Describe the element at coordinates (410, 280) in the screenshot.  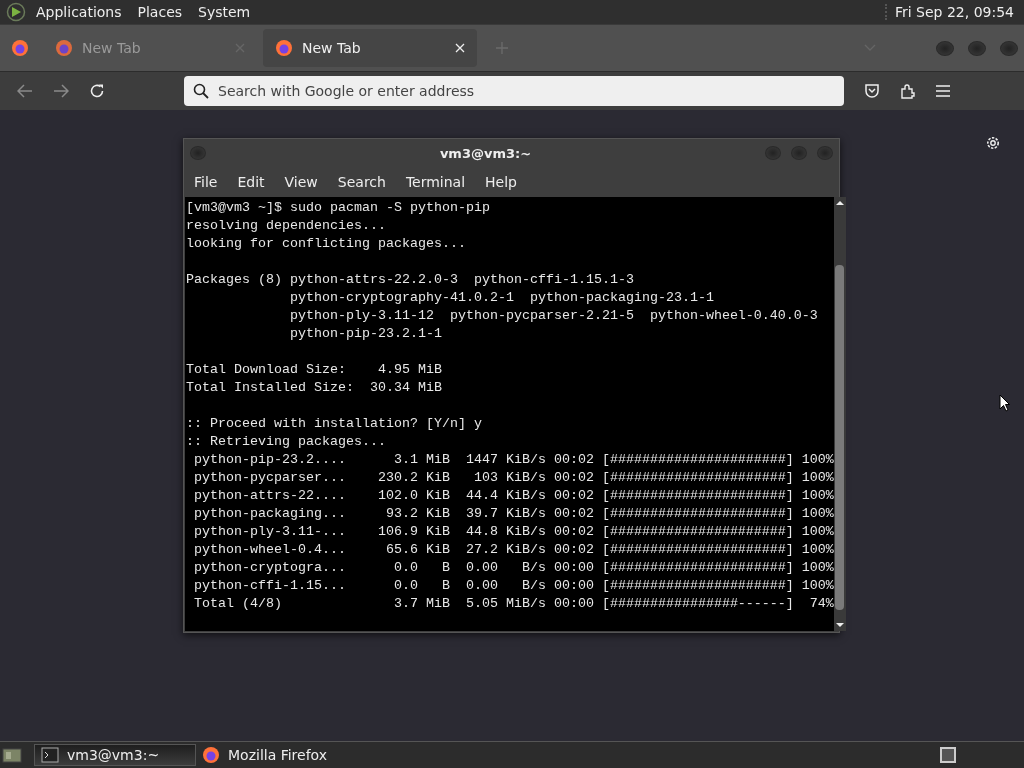
I see `terminal-line: Packages (8) python-attrs-22.2.0-3 python-cffi-1.15.1-3` at that location.